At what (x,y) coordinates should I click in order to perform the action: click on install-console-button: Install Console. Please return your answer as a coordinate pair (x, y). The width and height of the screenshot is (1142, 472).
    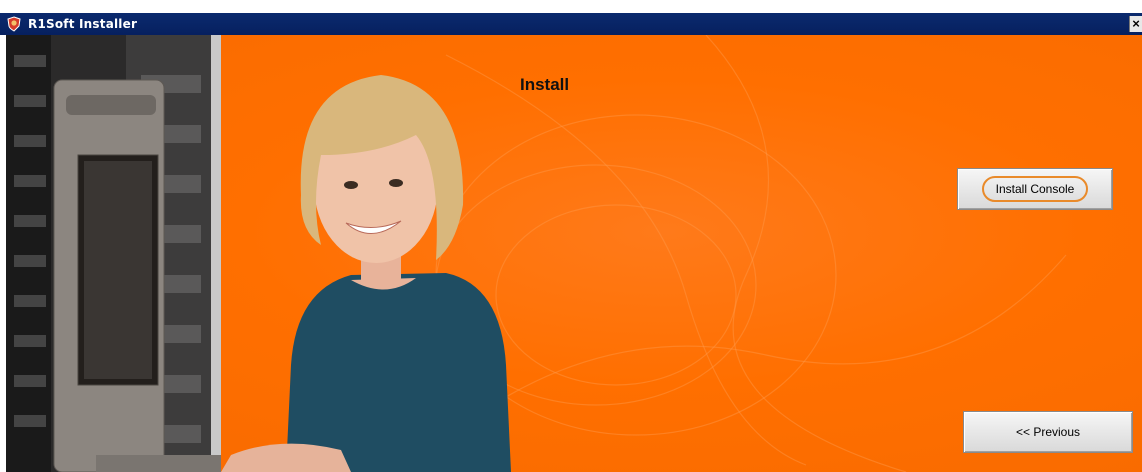
    Looking at the image, I should click on (1035, 189).